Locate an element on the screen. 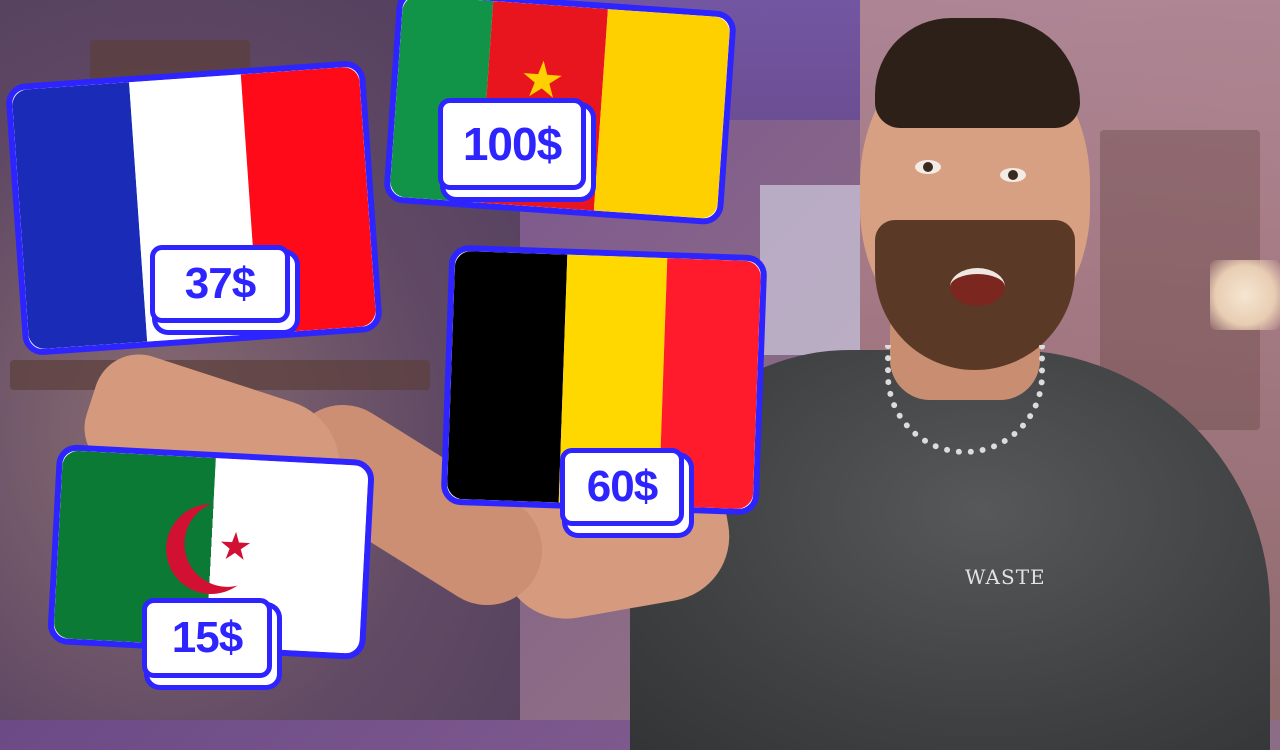  price-tag-cameroon: 100$ is located at coordinates (512, 144).